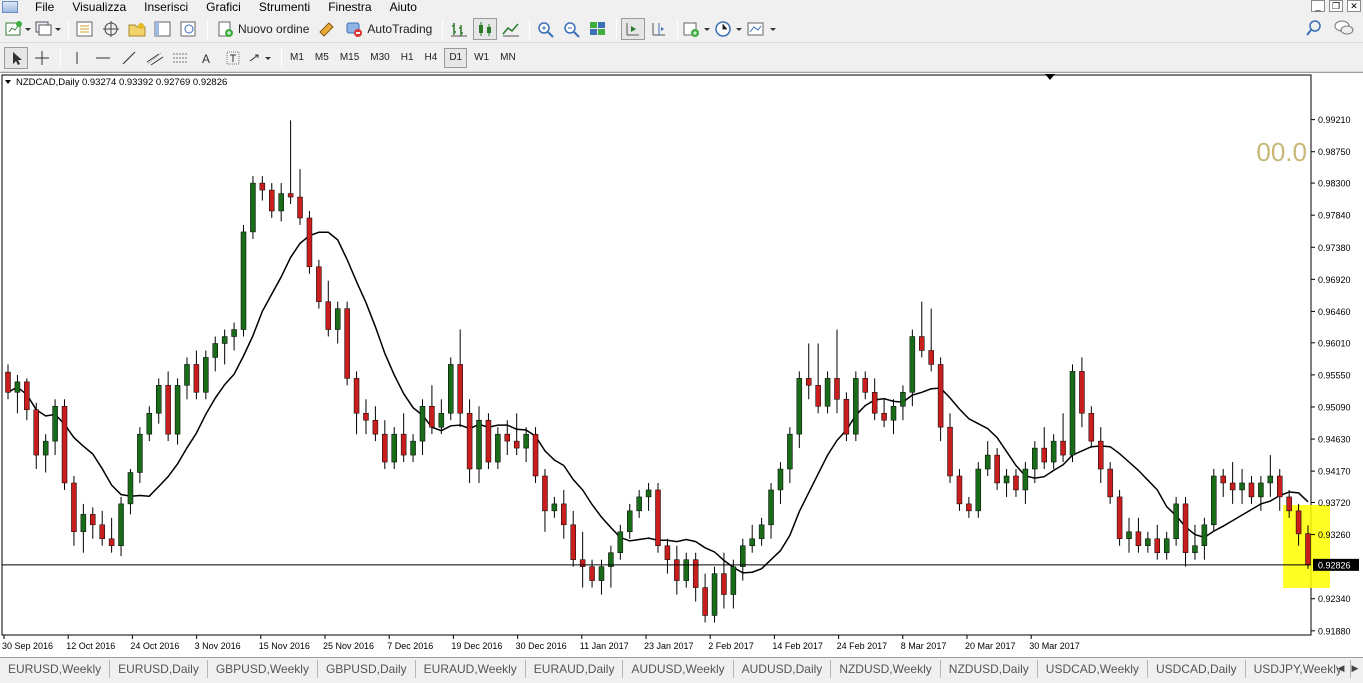 The height and width of the screenshot is (683, 1363). What do you see at coordinates (42, 58) in the screenshot?
I see `crosshair-tool-button` at bounding box center [42, 58].